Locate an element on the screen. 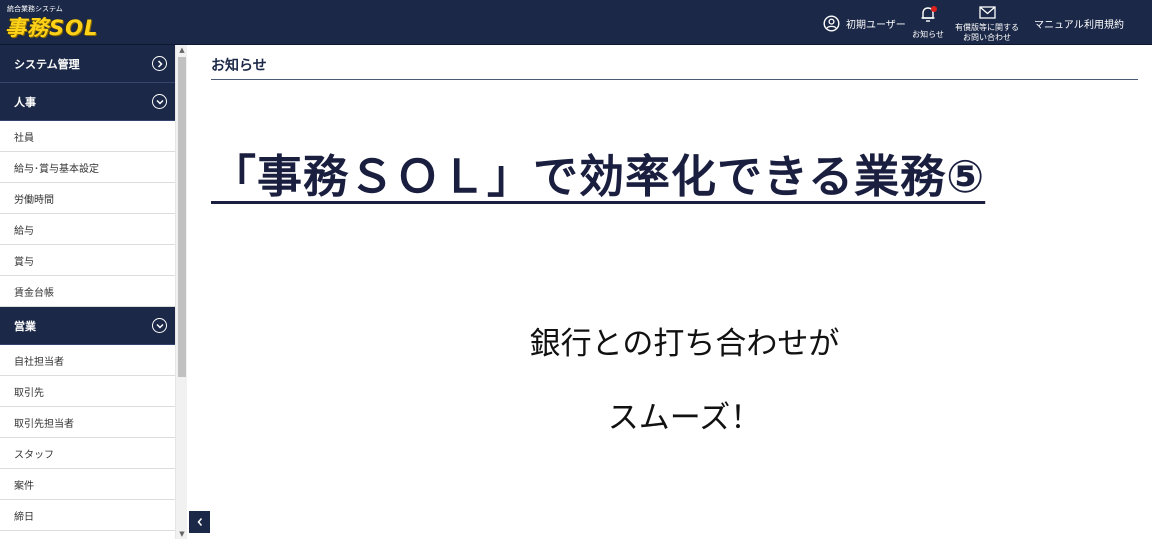 This screenshot has height=539, width=1152. terms-link: 利用規約 is located at coordinates (1104, 38).